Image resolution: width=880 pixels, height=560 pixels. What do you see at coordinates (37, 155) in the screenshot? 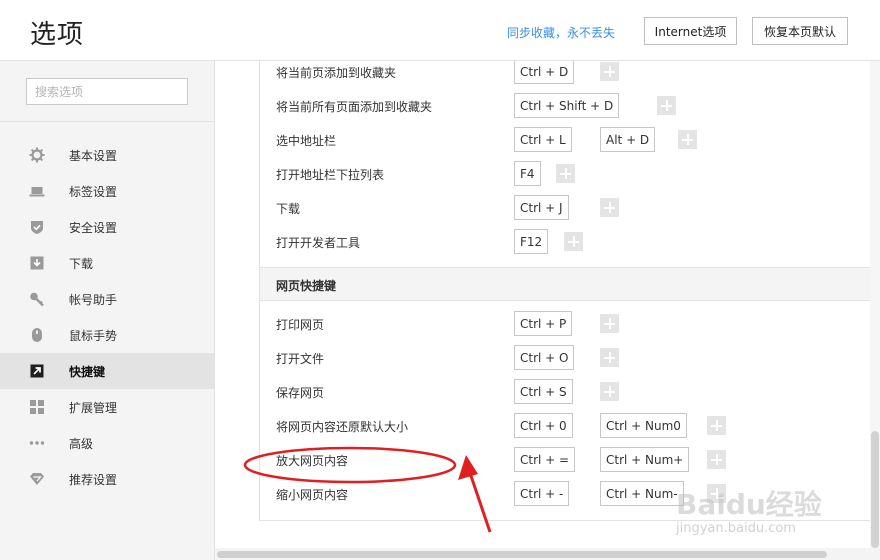
I see `gear-icon` at bounding box center [37, 155].